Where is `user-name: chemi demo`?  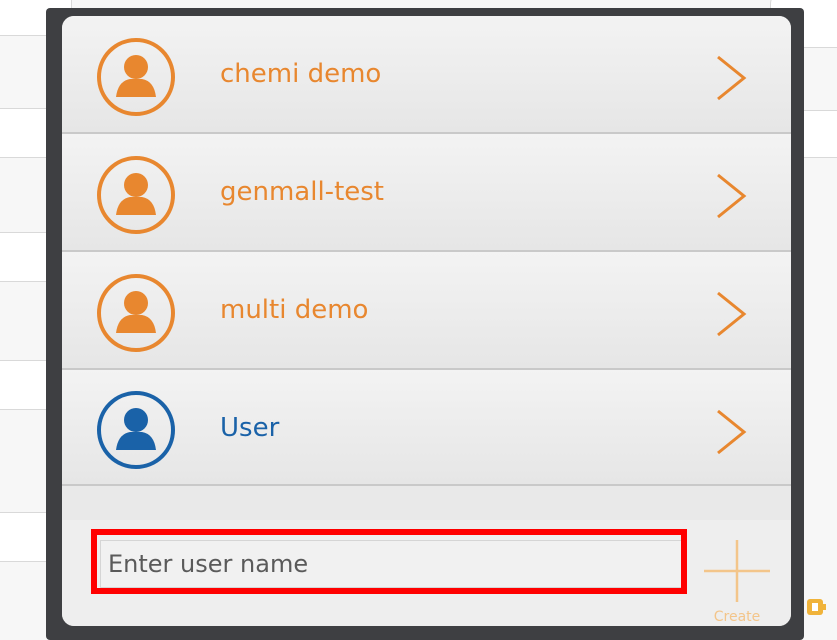
user-name: chemi demo is located at coordinates (301, 74).